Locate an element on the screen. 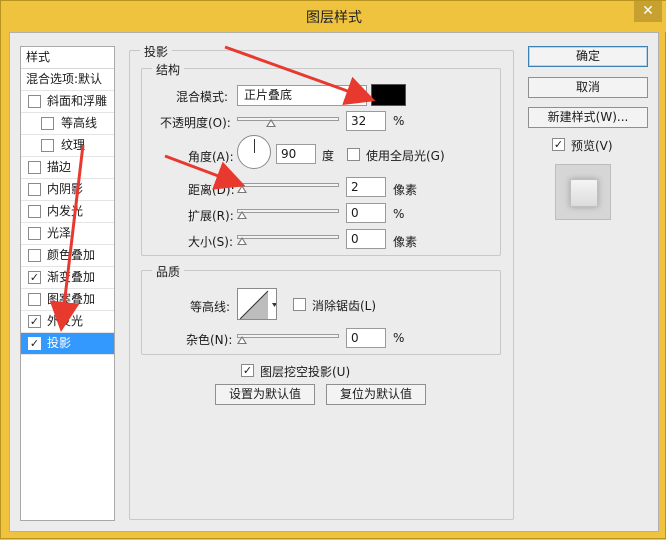 This screenshot has width=666, height=540. style-item-label: 外发光 is located at coordinates (65, 321).